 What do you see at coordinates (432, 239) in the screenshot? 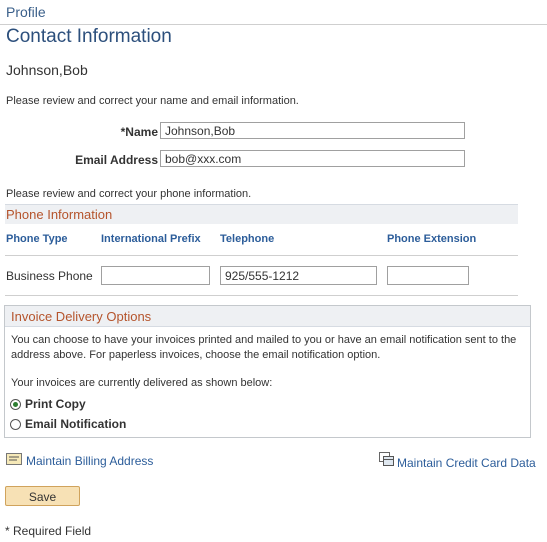
I see `column-header-phone-extension: Phone Extension` at bounding box center [432, 239].